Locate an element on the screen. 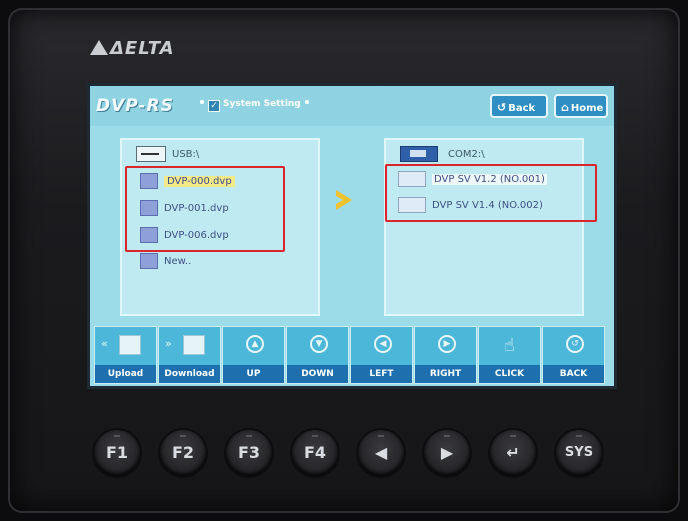 Image resolution: width=688 pixels, height=521 pixels. usb-path: USB:\ is located at coordinates (186, 154).